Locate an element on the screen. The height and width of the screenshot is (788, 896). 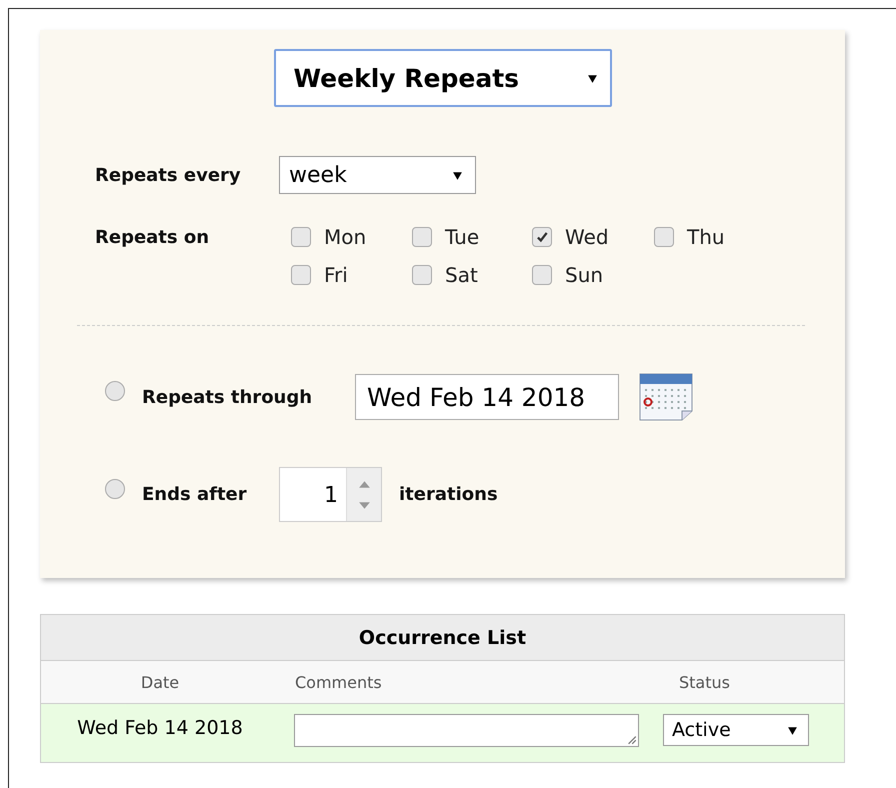
day-label: Fri is located at coordinates (336, 275).